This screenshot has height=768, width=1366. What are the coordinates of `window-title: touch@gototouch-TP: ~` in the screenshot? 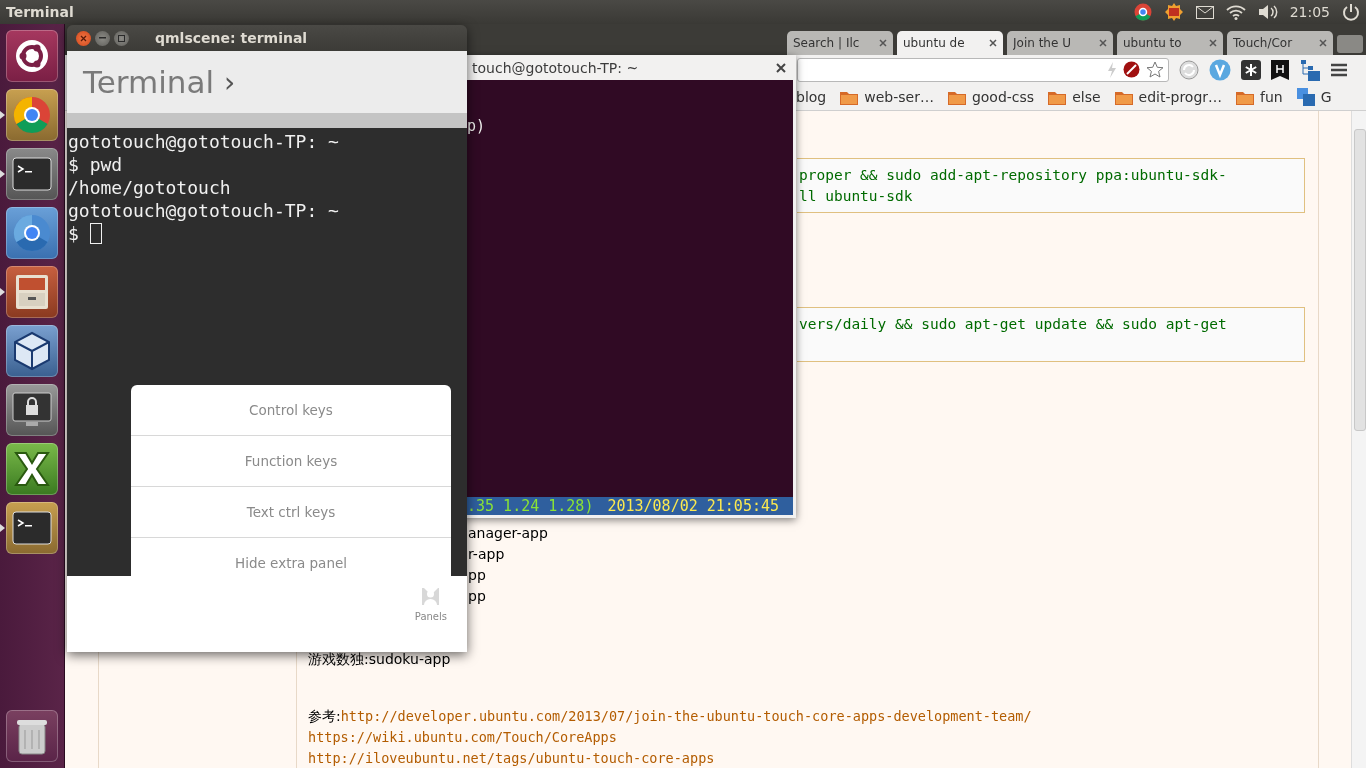 It's located at (555, 67).